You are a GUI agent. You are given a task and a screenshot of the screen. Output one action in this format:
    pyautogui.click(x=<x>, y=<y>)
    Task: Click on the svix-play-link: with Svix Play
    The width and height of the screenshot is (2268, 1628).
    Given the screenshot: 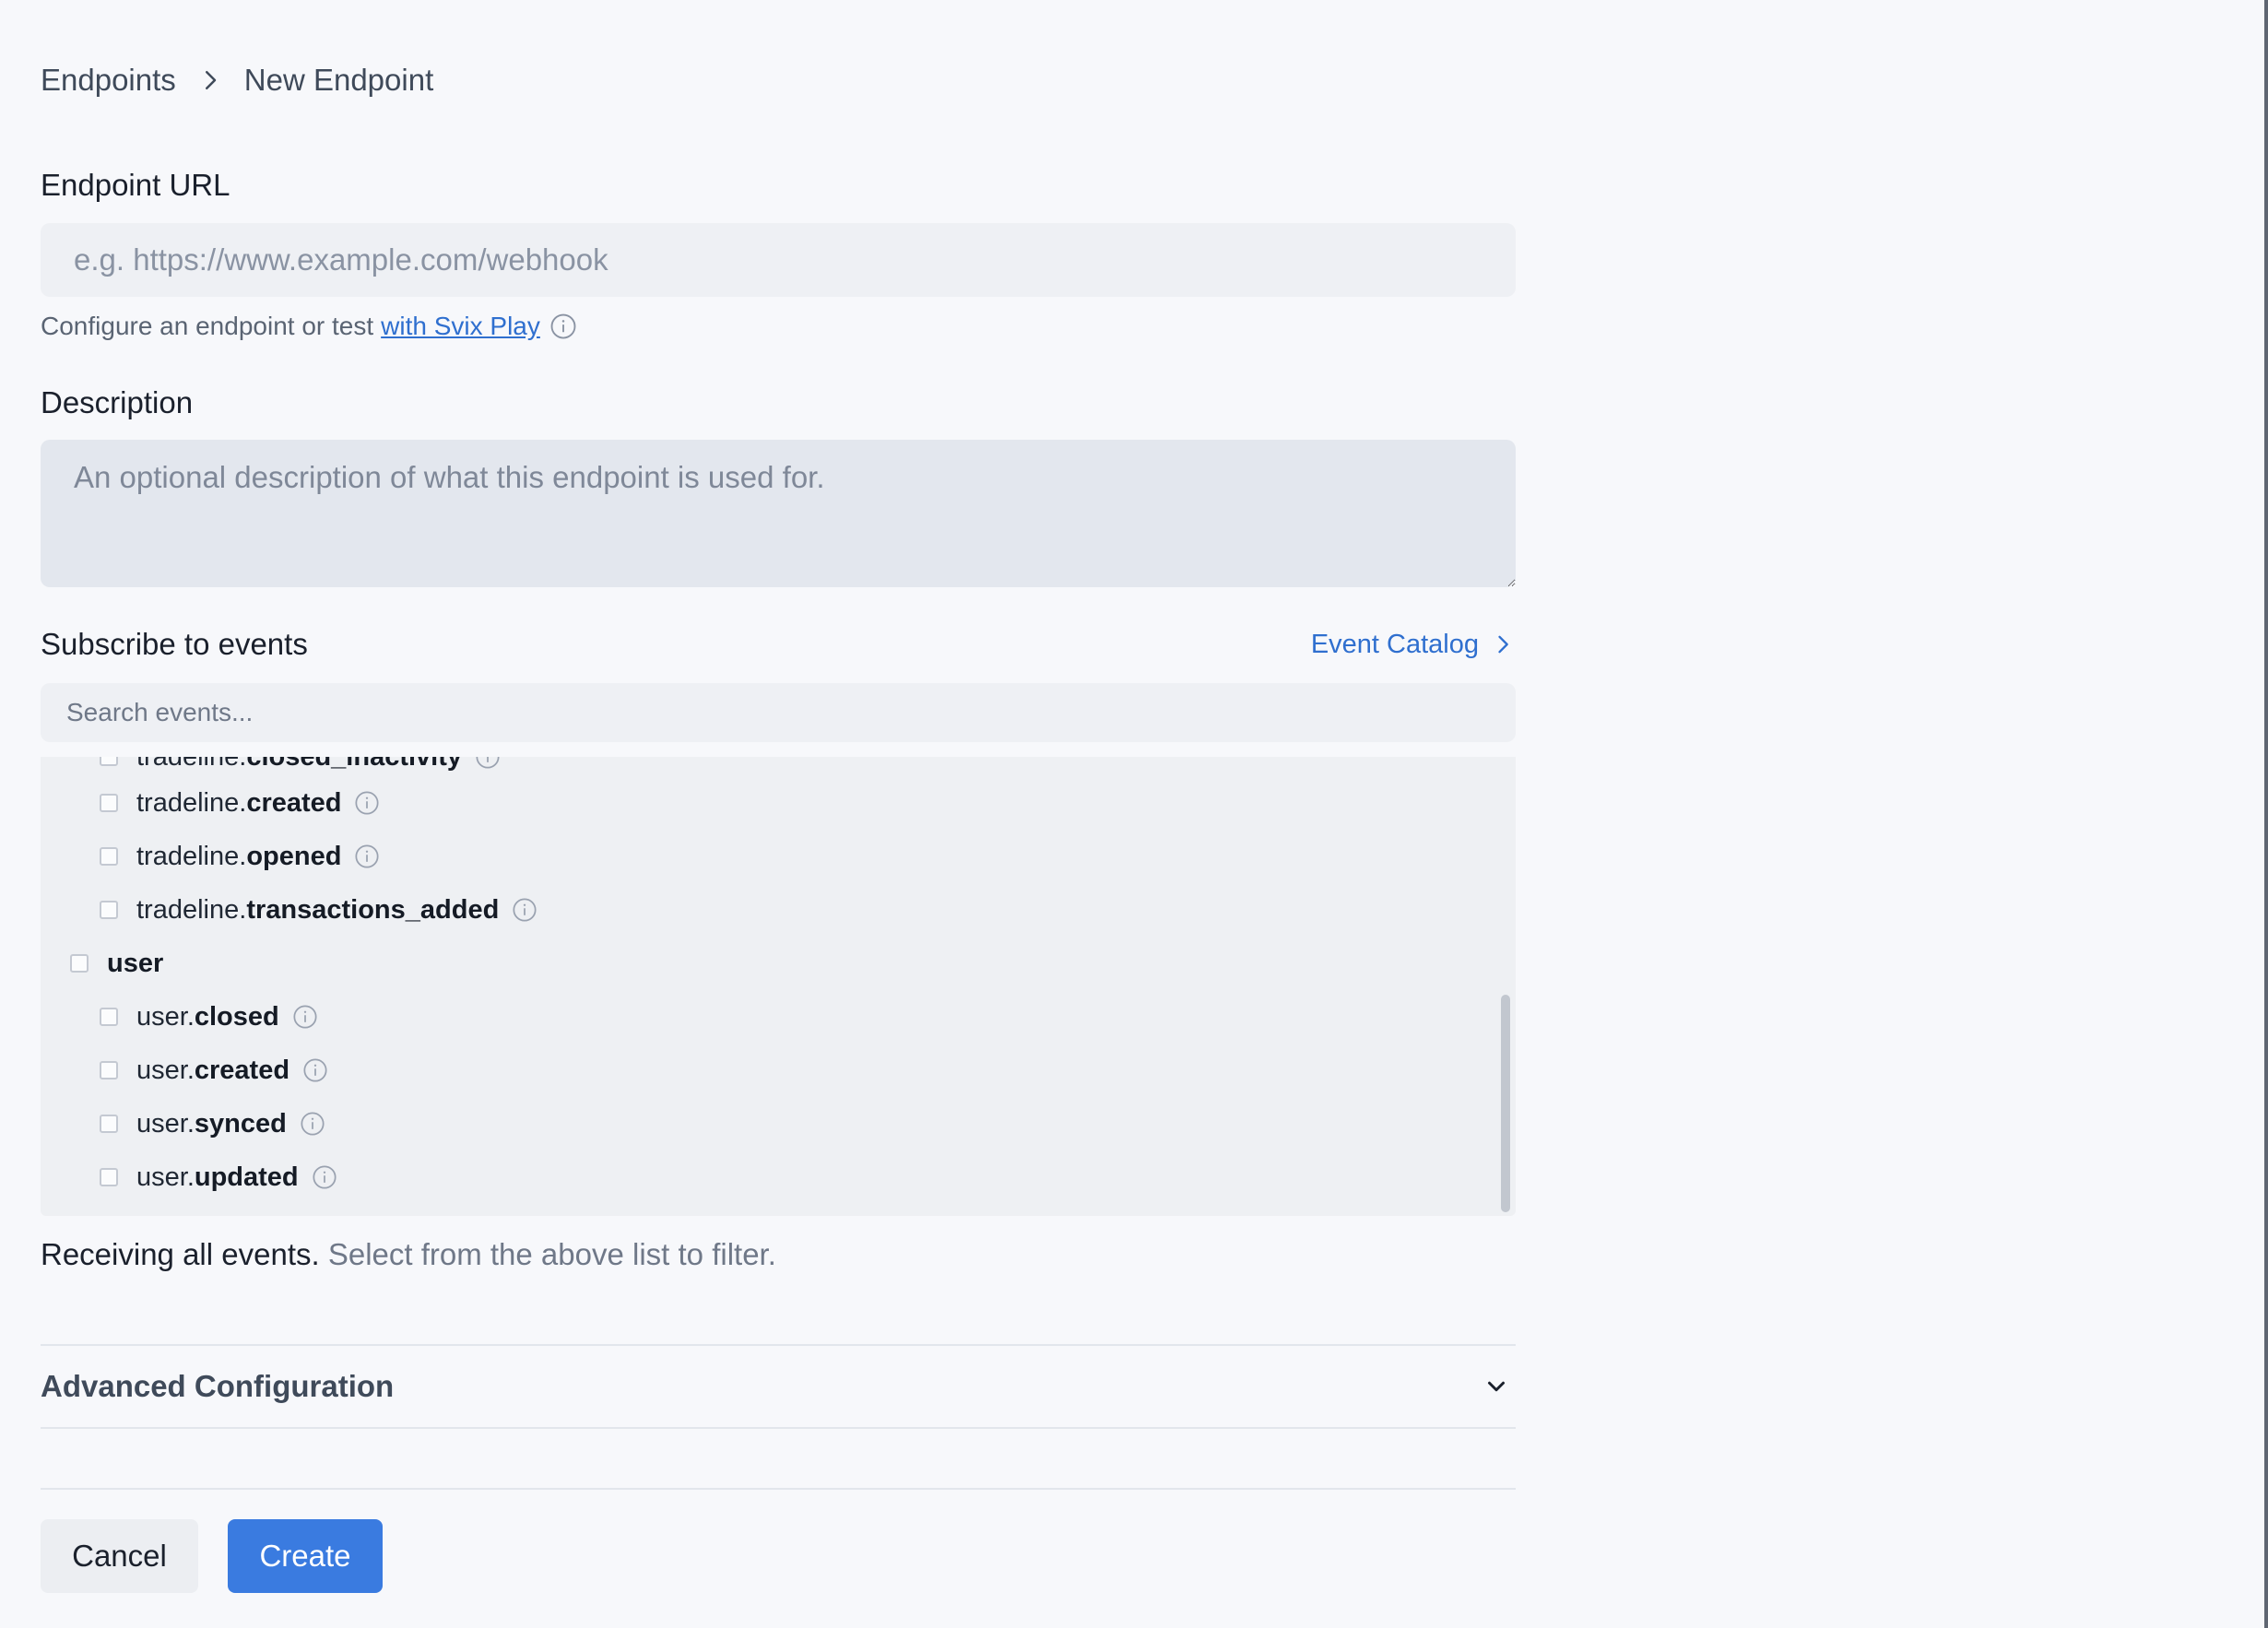 What is the action you would take?
    pyautogui.click(x=460, y=327)
    